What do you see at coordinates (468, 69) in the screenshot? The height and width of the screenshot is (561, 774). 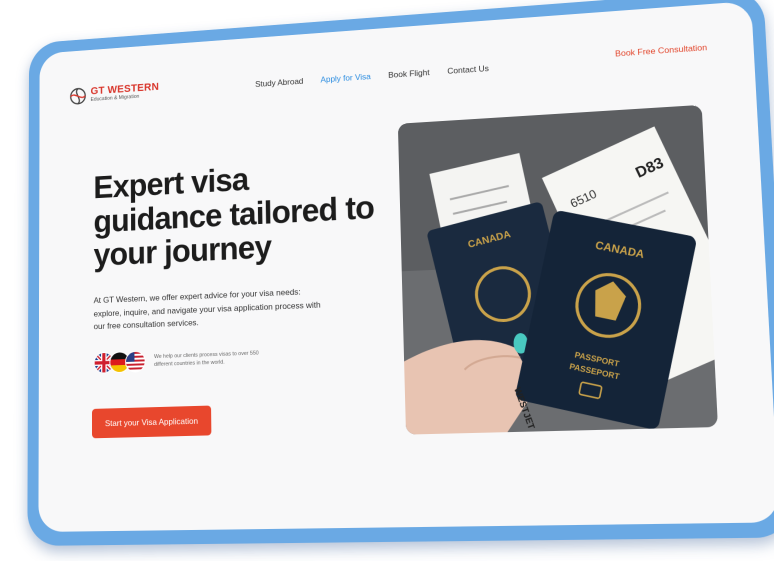 I see `nav-item-contact-us: Contact Us` at bounding box center [468, 69].